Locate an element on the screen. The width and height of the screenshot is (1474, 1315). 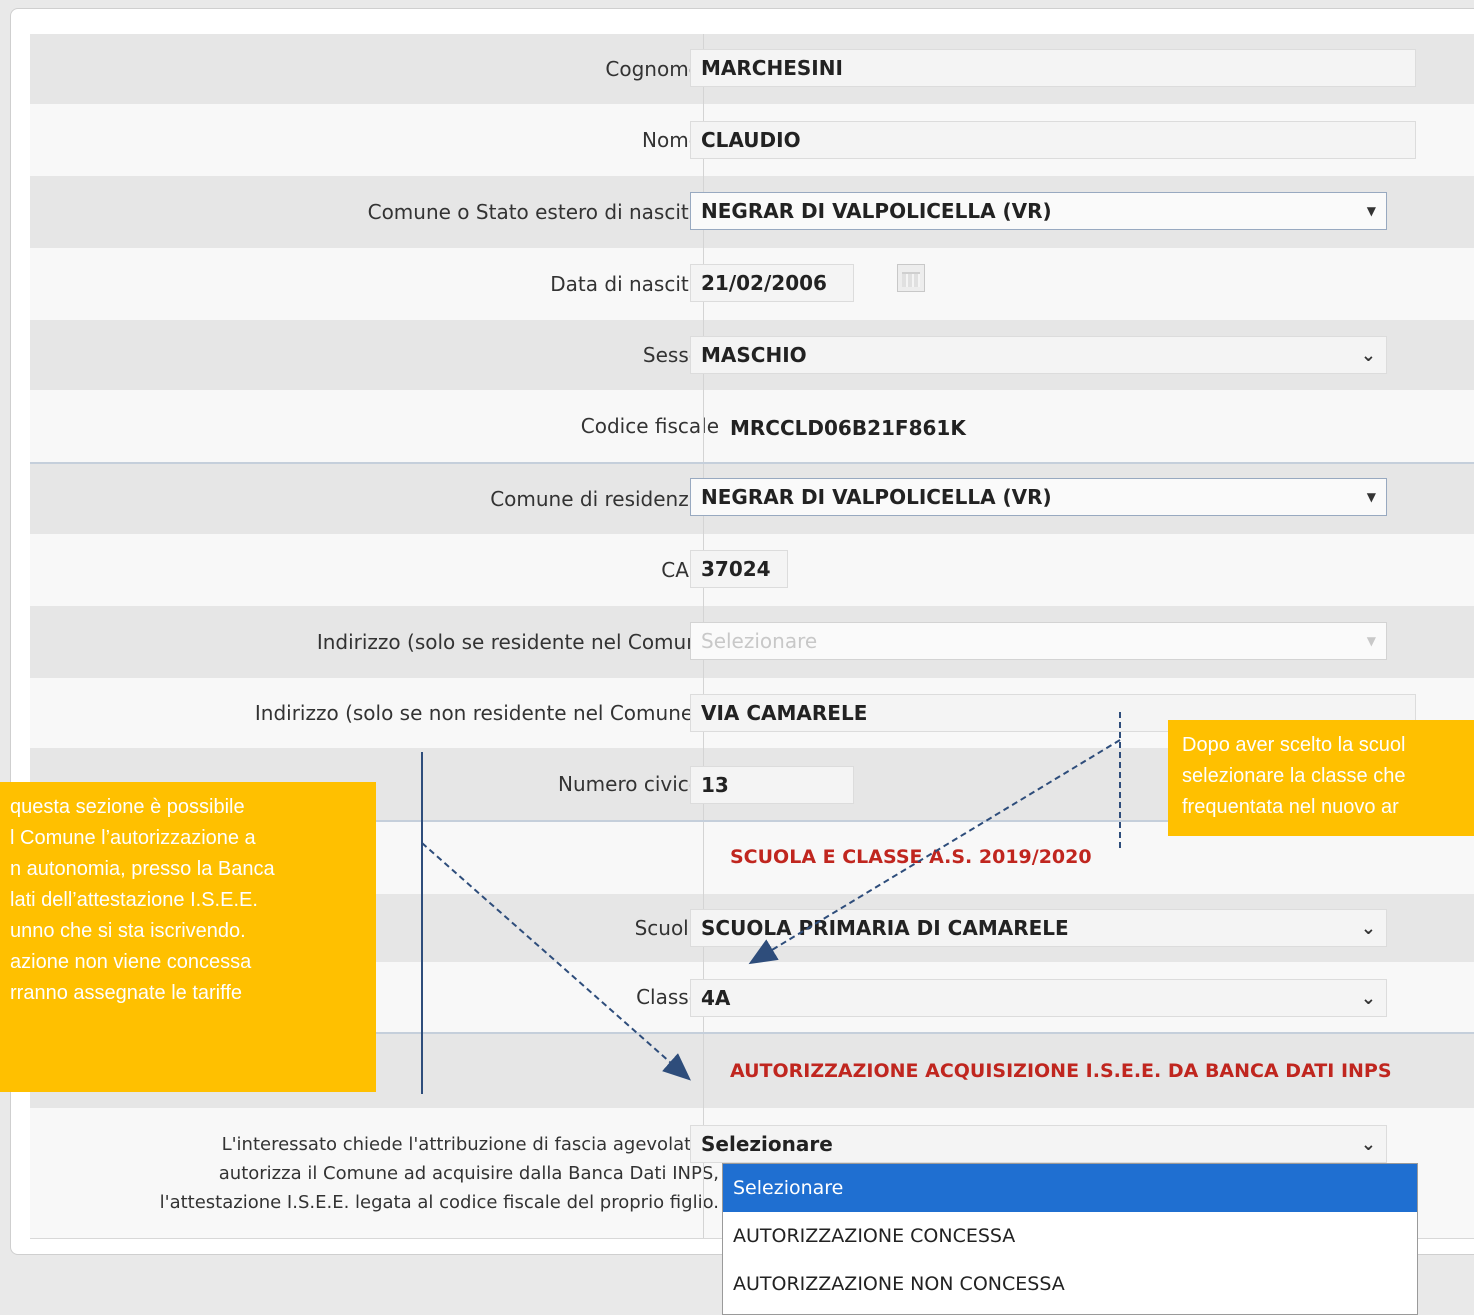
comune-nascita-select: NEGRAR DI VALPOLICELLA (VR) ▼ is located at coordinates (1038, 211).